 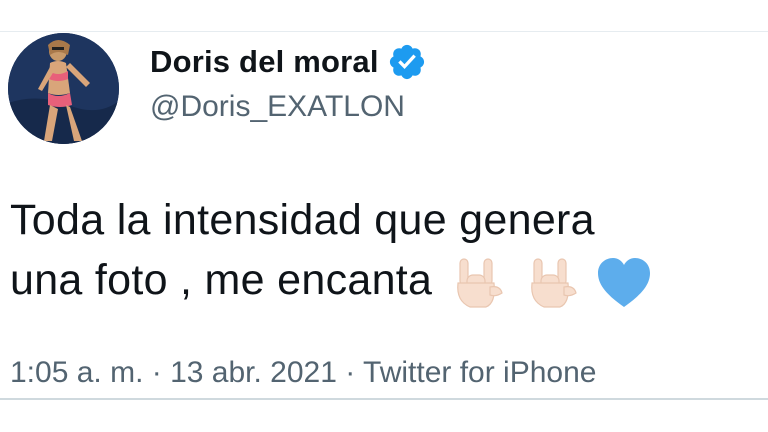 I want to click on name-row: Doris del moral, so click(x=288, y=62).